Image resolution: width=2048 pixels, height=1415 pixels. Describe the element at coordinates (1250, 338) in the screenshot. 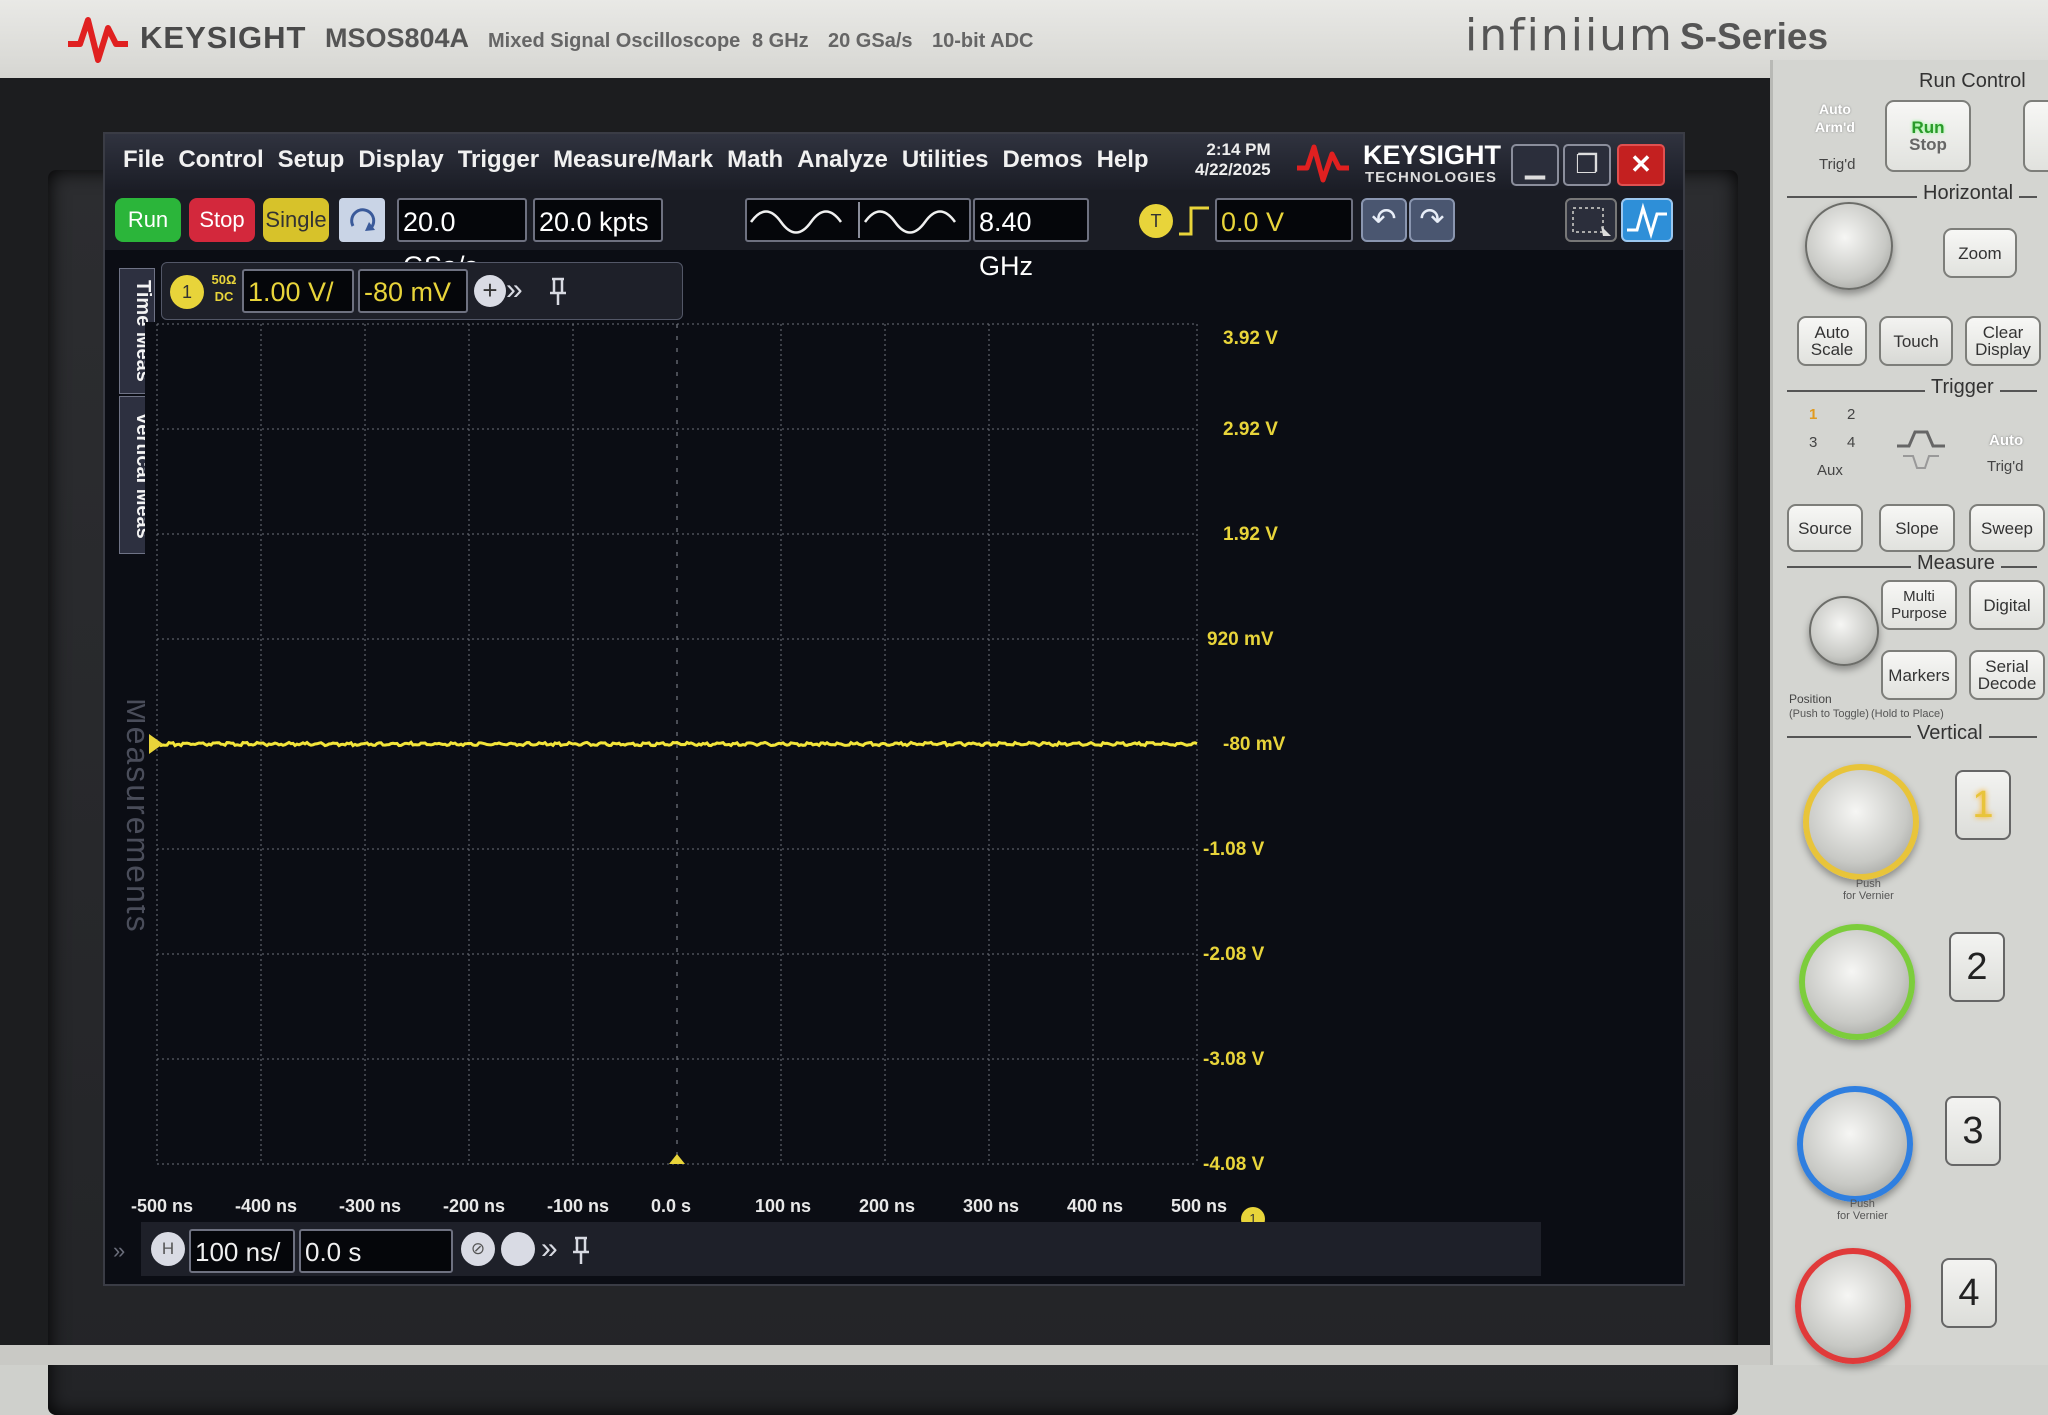

I see `volt-label: 3.92 V` at that location.